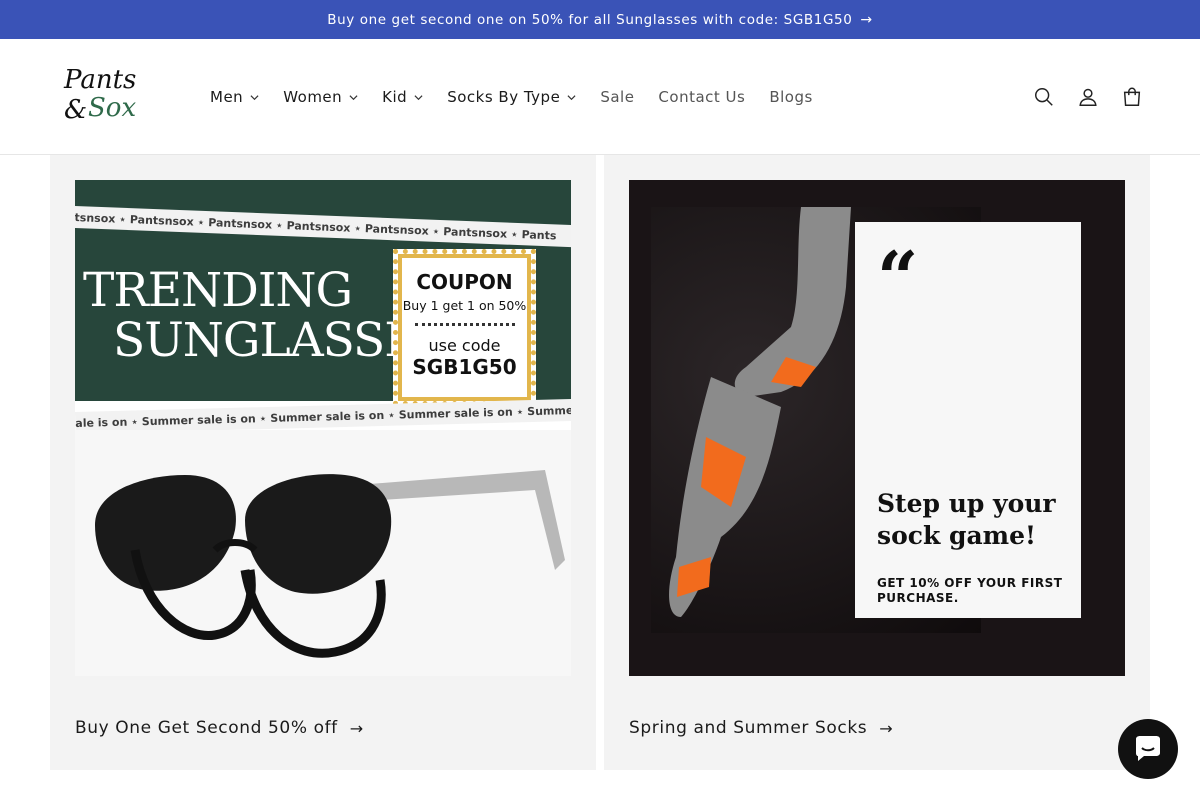 The image size is (1200, 800). What do you see at coordinates (970, 590) in the screenshot?
I see `quote-subline: GET 10% OFF YOUR FIRST PURCHASE.` at bounding box center [970, 590].